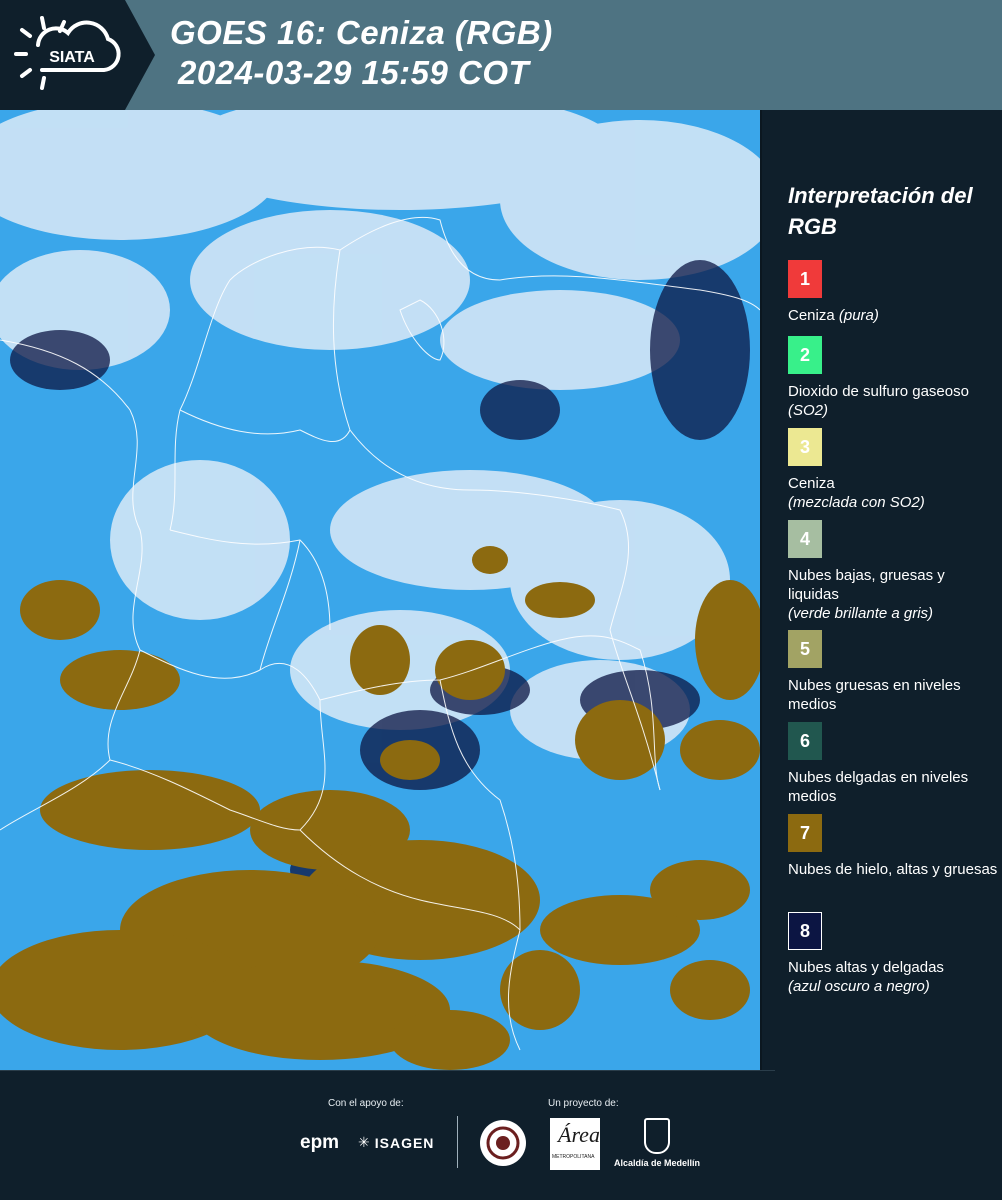 The image size is (1002, 1200). Describe the element at coordinates (354, 72) in the screenshot. I see `timestamp: 2024-03-29 15:59 COT` at that location.